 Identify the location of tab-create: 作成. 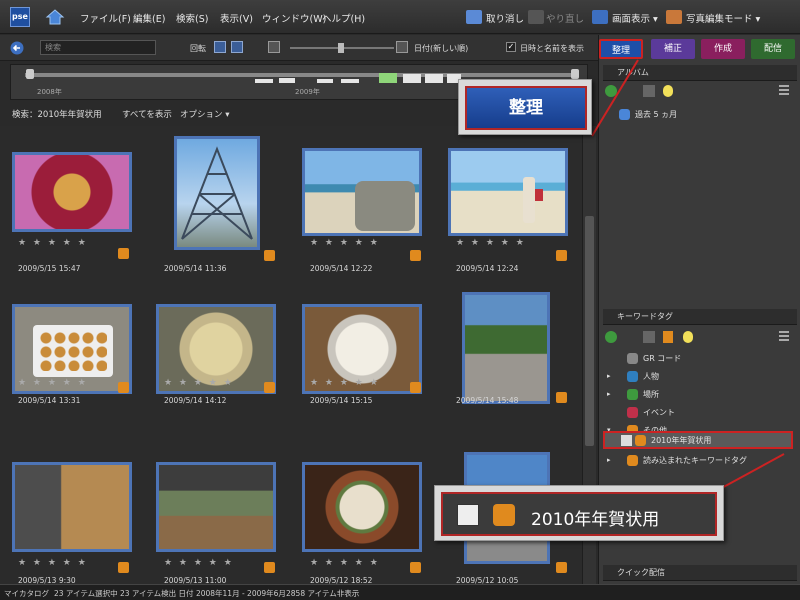
(723, 49).